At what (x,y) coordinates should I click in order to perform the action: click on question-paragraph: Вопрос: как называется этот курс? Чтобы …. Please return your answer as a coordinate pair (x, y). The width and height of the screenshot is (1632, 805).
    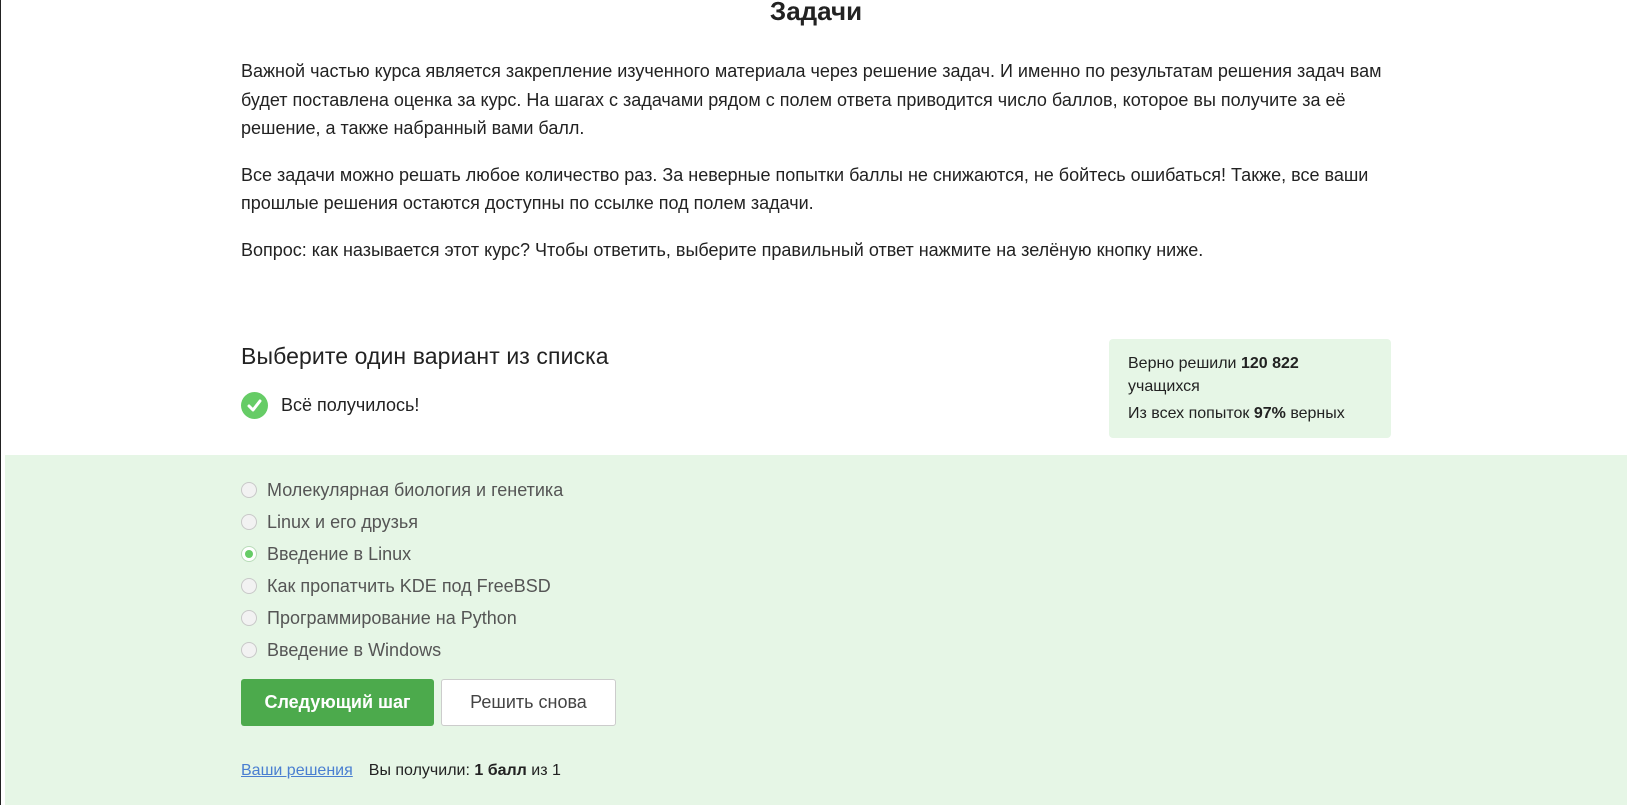
    Looking at the image, I should click on (722, 249).